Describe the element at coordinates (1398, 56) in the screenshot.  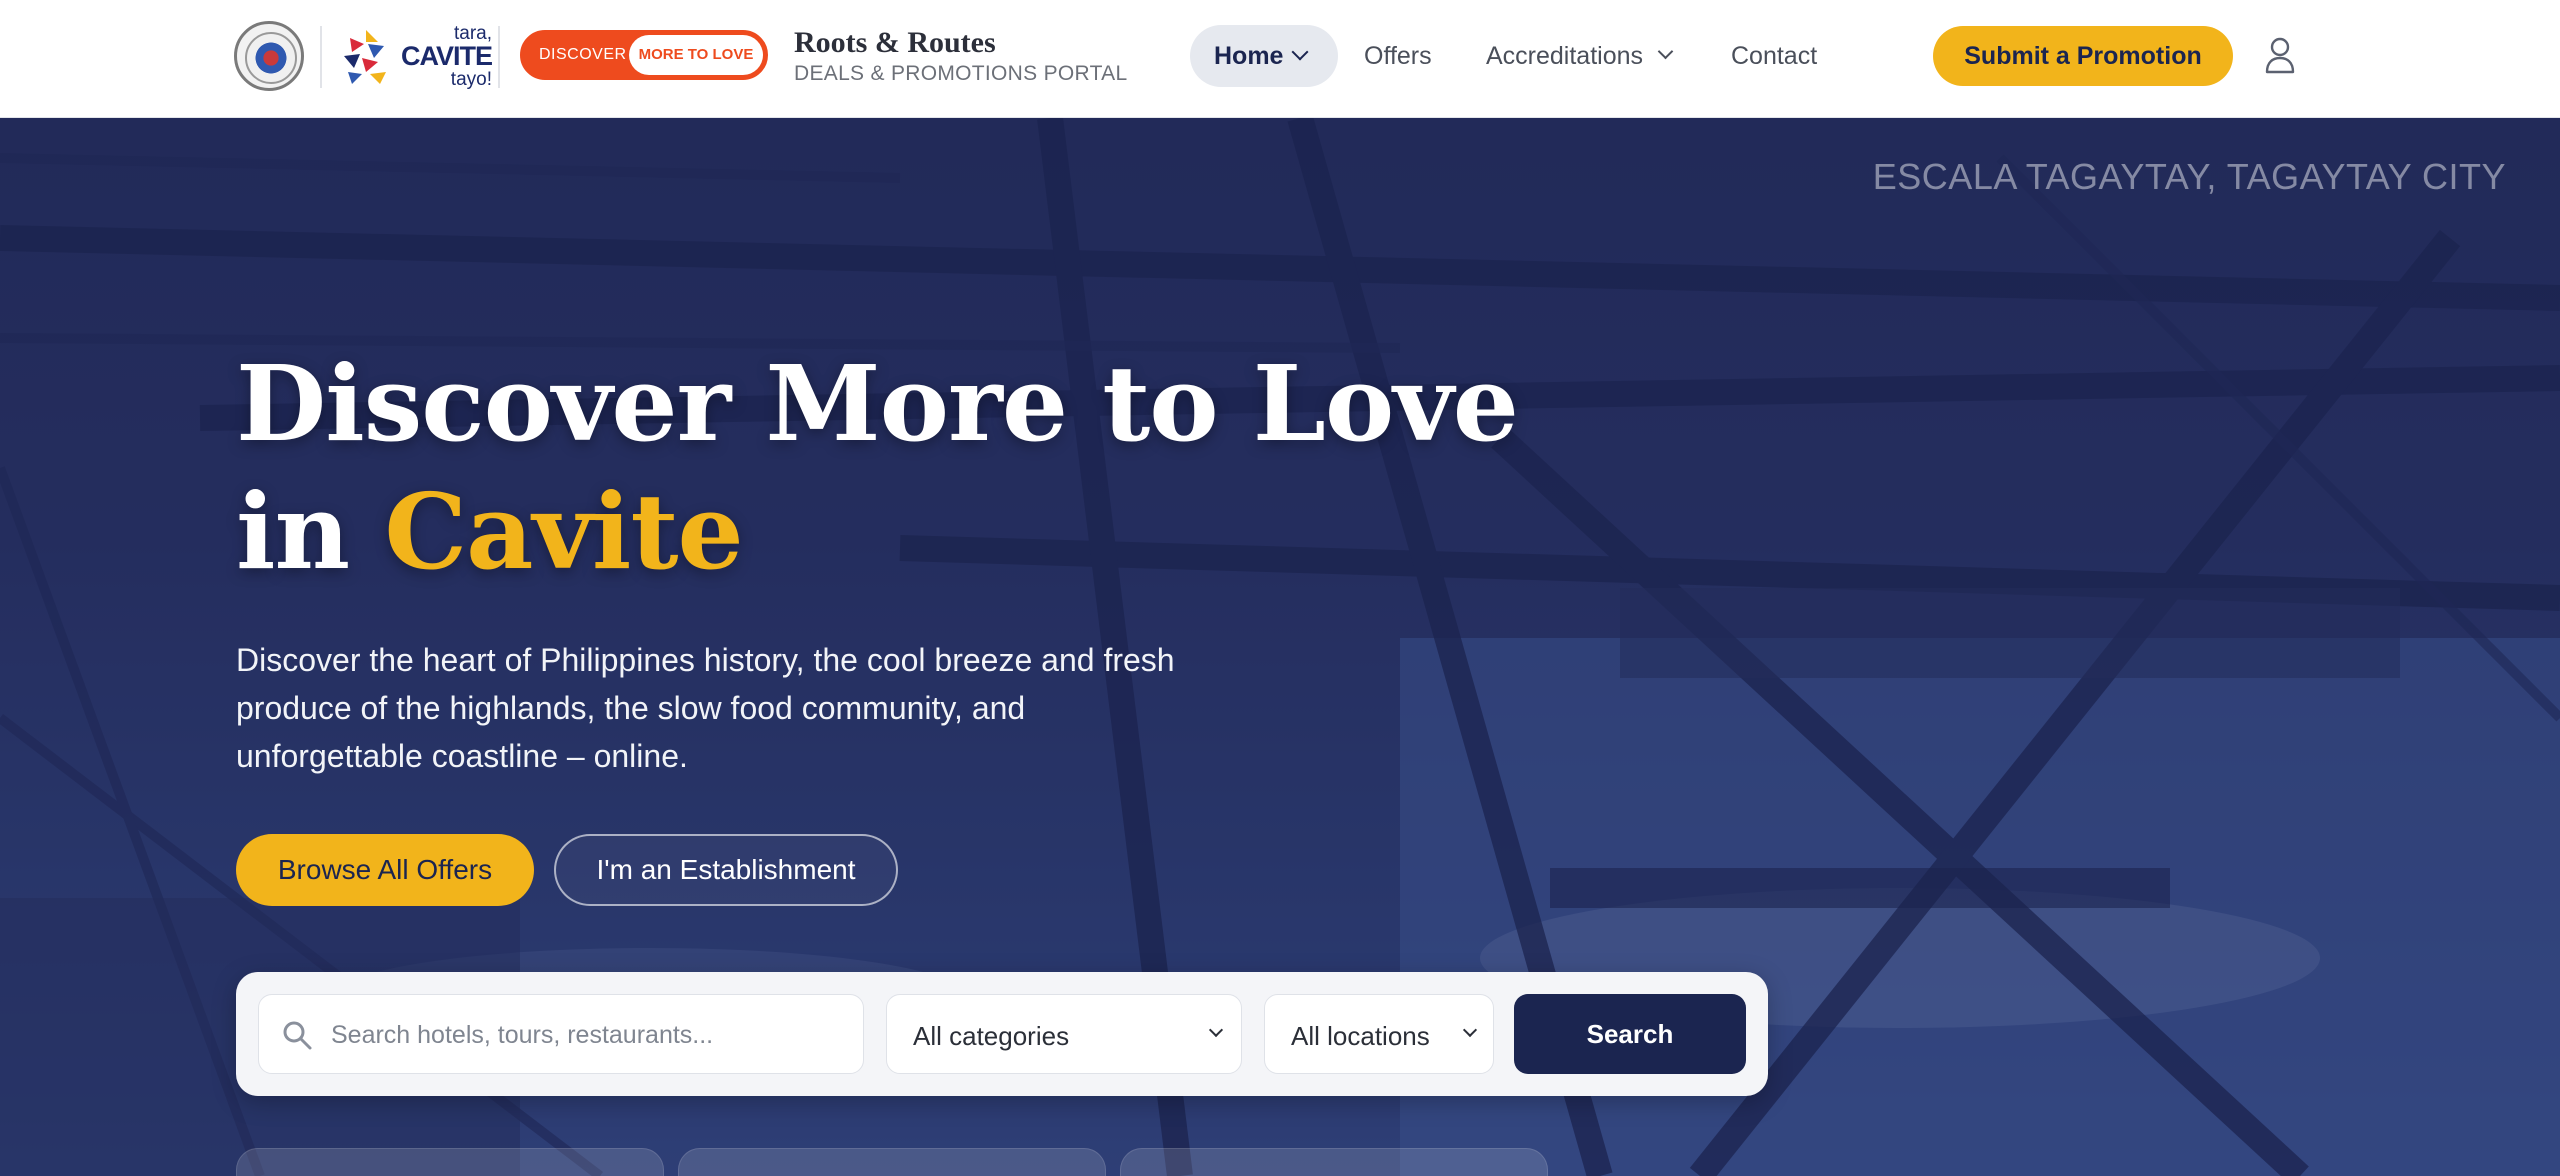
I see `nav-item-offers: Offers` at that location.